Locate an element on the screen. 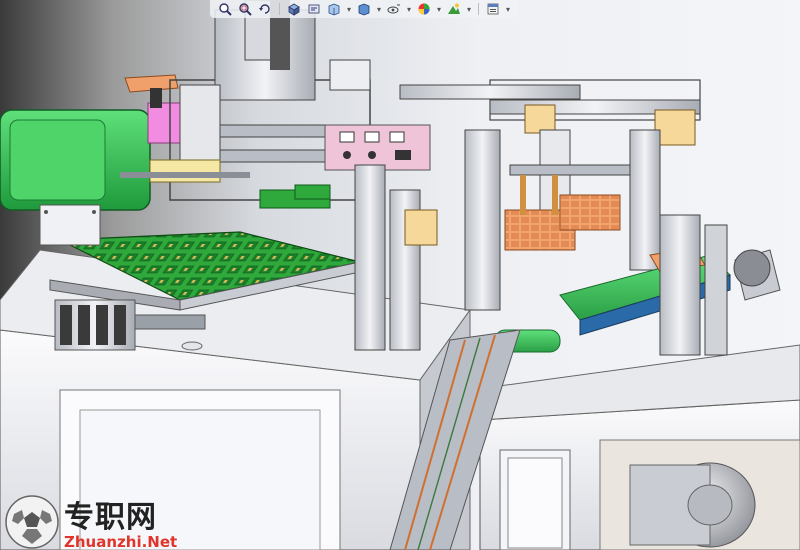  heads-up-view-toolbar: ▾ ▾ ▾ ▾ ▾ ▾ is located at coordinates (364, 9).